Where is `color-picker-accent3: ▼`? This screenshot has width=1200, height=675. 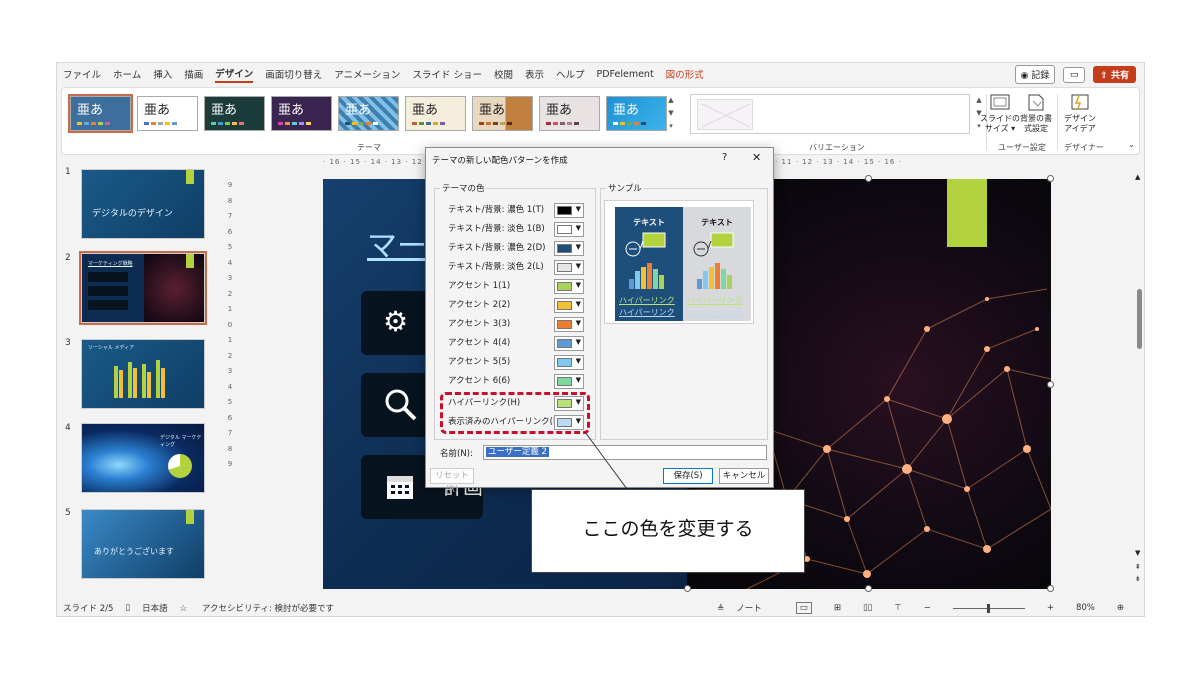 color-picker-accent3: ▼ is located at coordinates (569, 324).